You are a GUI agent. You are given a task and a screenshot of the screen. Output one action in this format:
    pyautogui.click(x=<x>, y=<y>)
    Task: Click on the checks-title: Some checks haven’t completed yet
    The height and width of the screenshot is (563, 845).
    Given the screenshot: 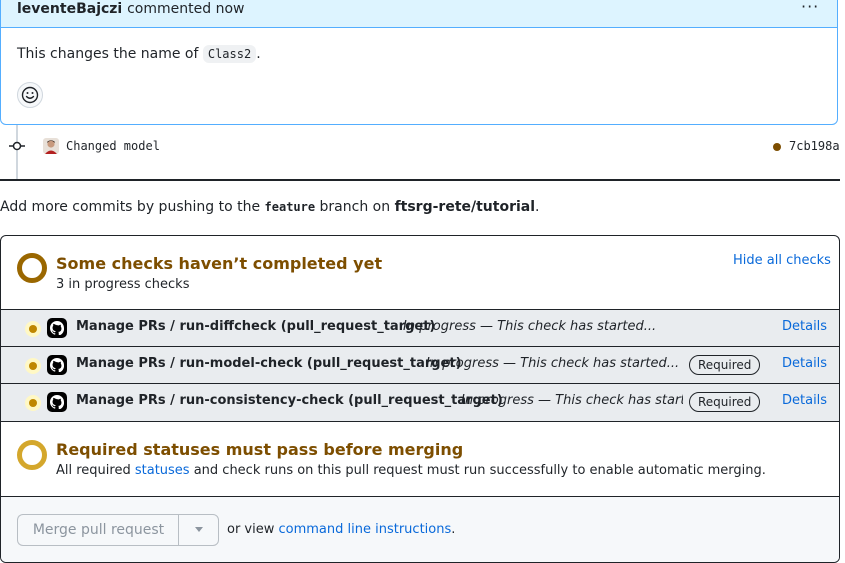 What is the action you would take?
    pyautogui.click(x=219, y=263)
    